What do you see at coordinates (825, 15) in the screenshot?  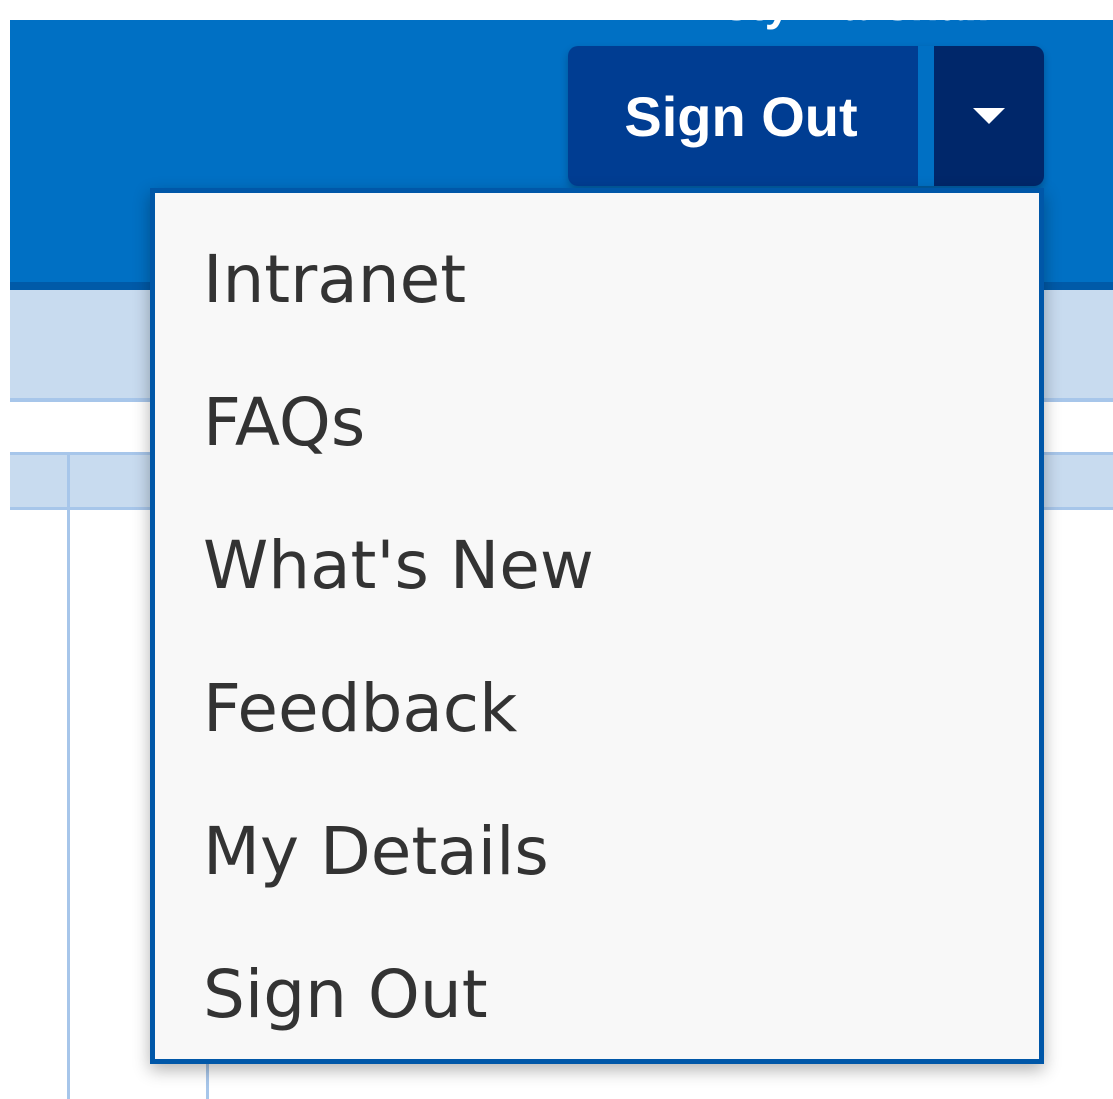 I see `user-name: Kirsty Marshall` at bounding box center [825, 15].